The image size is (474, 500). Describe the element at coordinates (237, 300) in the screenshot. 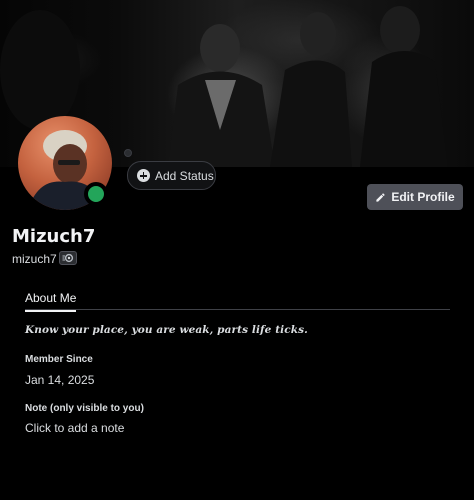

I see `profile-tabs: About Me` at that location.